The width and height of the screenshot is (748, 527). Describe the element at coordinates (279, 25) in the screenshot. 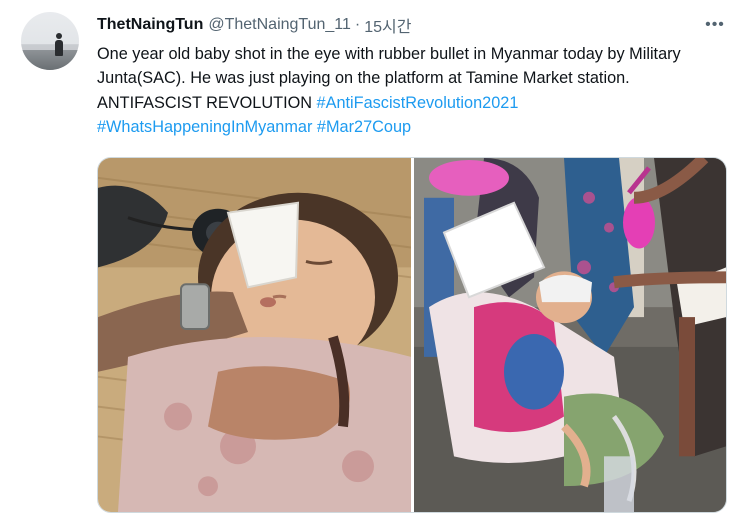

I see `user-handle: @ThetNaingTun_11` at that location.